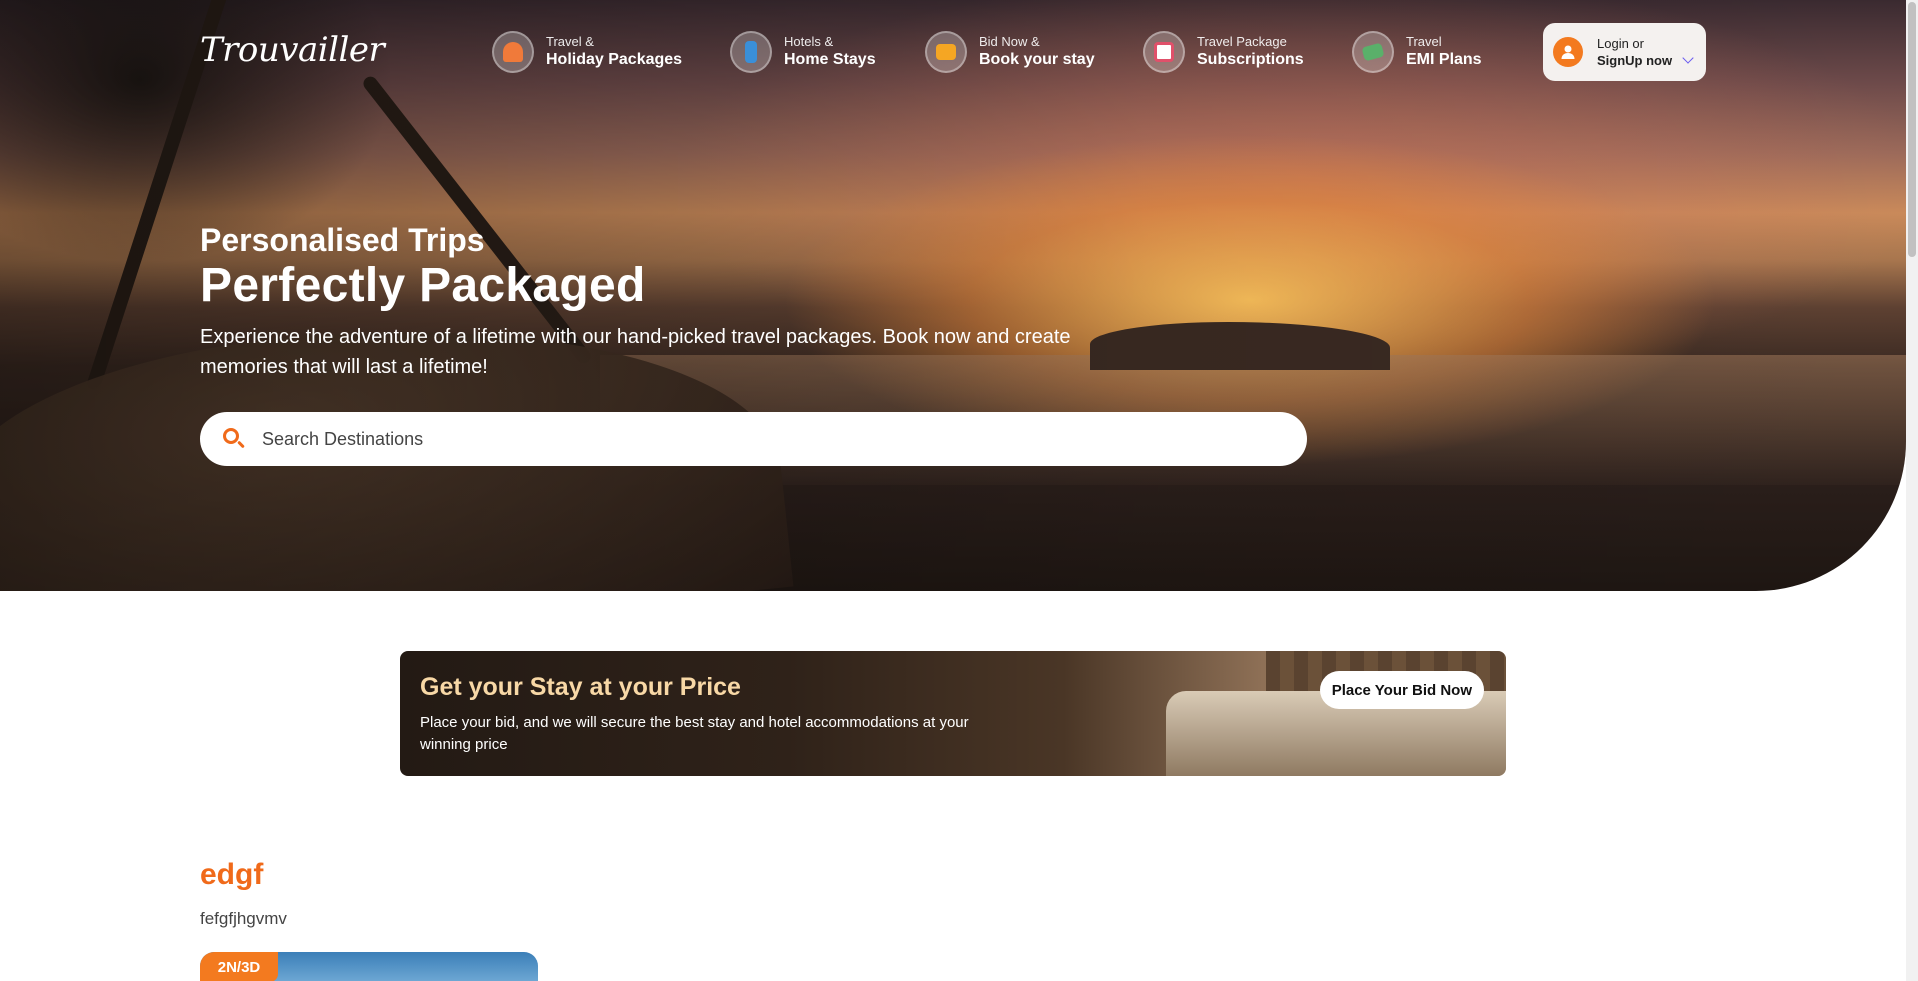  I want to click on beach-umbrella-icon, so click(513, 52).